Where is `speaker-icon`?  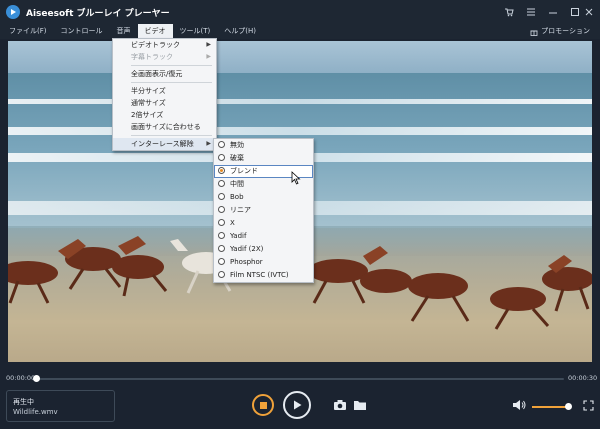
speaker-icon is located at coordinates (519, 405).